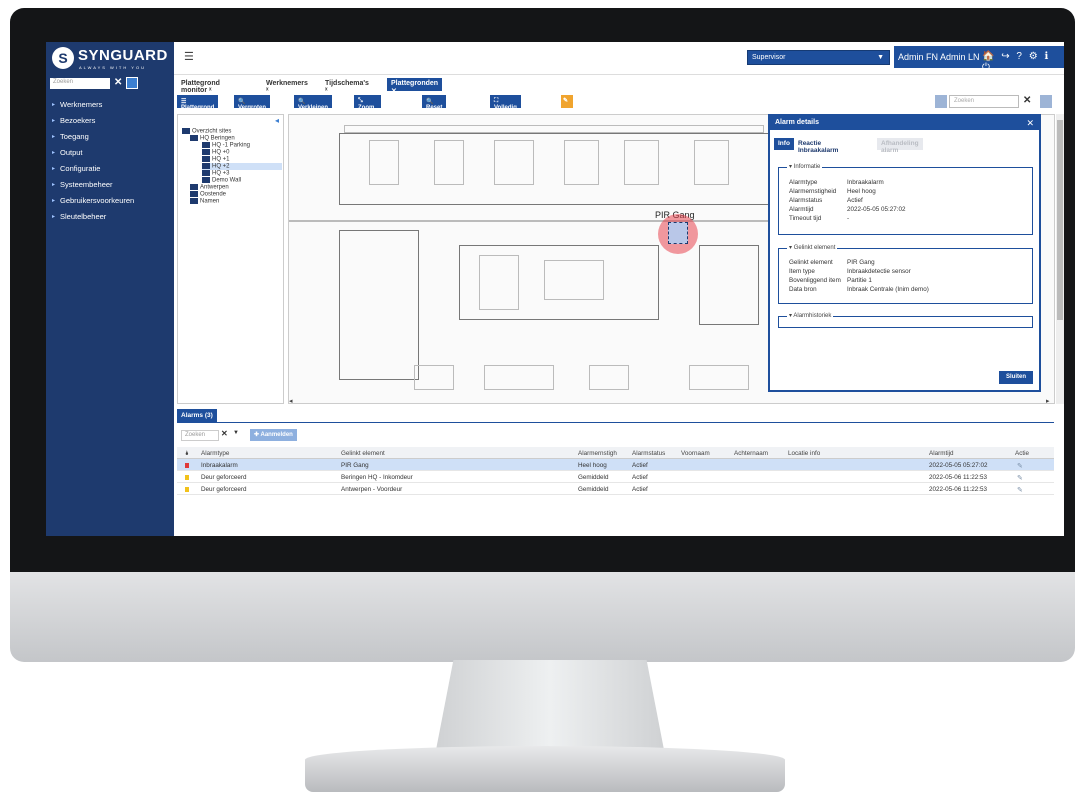 This screenshot has width=1079, height=792. What do you see at coordinates (355, 465) in the screenshot?
I see `cell-element: PIR Gang` at bounding box center [355, 465].